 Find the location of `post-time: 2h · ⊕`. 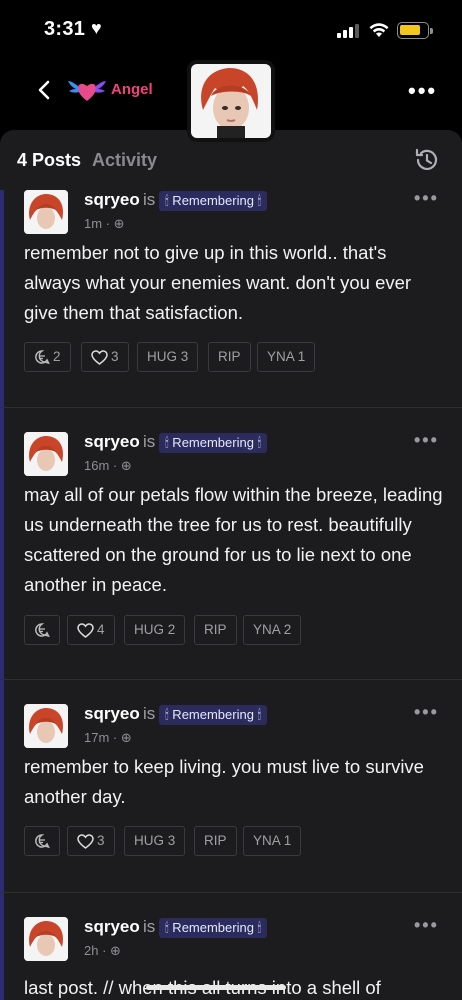

post-time: 2h · ⊕ is located at coordinates (102, 950).